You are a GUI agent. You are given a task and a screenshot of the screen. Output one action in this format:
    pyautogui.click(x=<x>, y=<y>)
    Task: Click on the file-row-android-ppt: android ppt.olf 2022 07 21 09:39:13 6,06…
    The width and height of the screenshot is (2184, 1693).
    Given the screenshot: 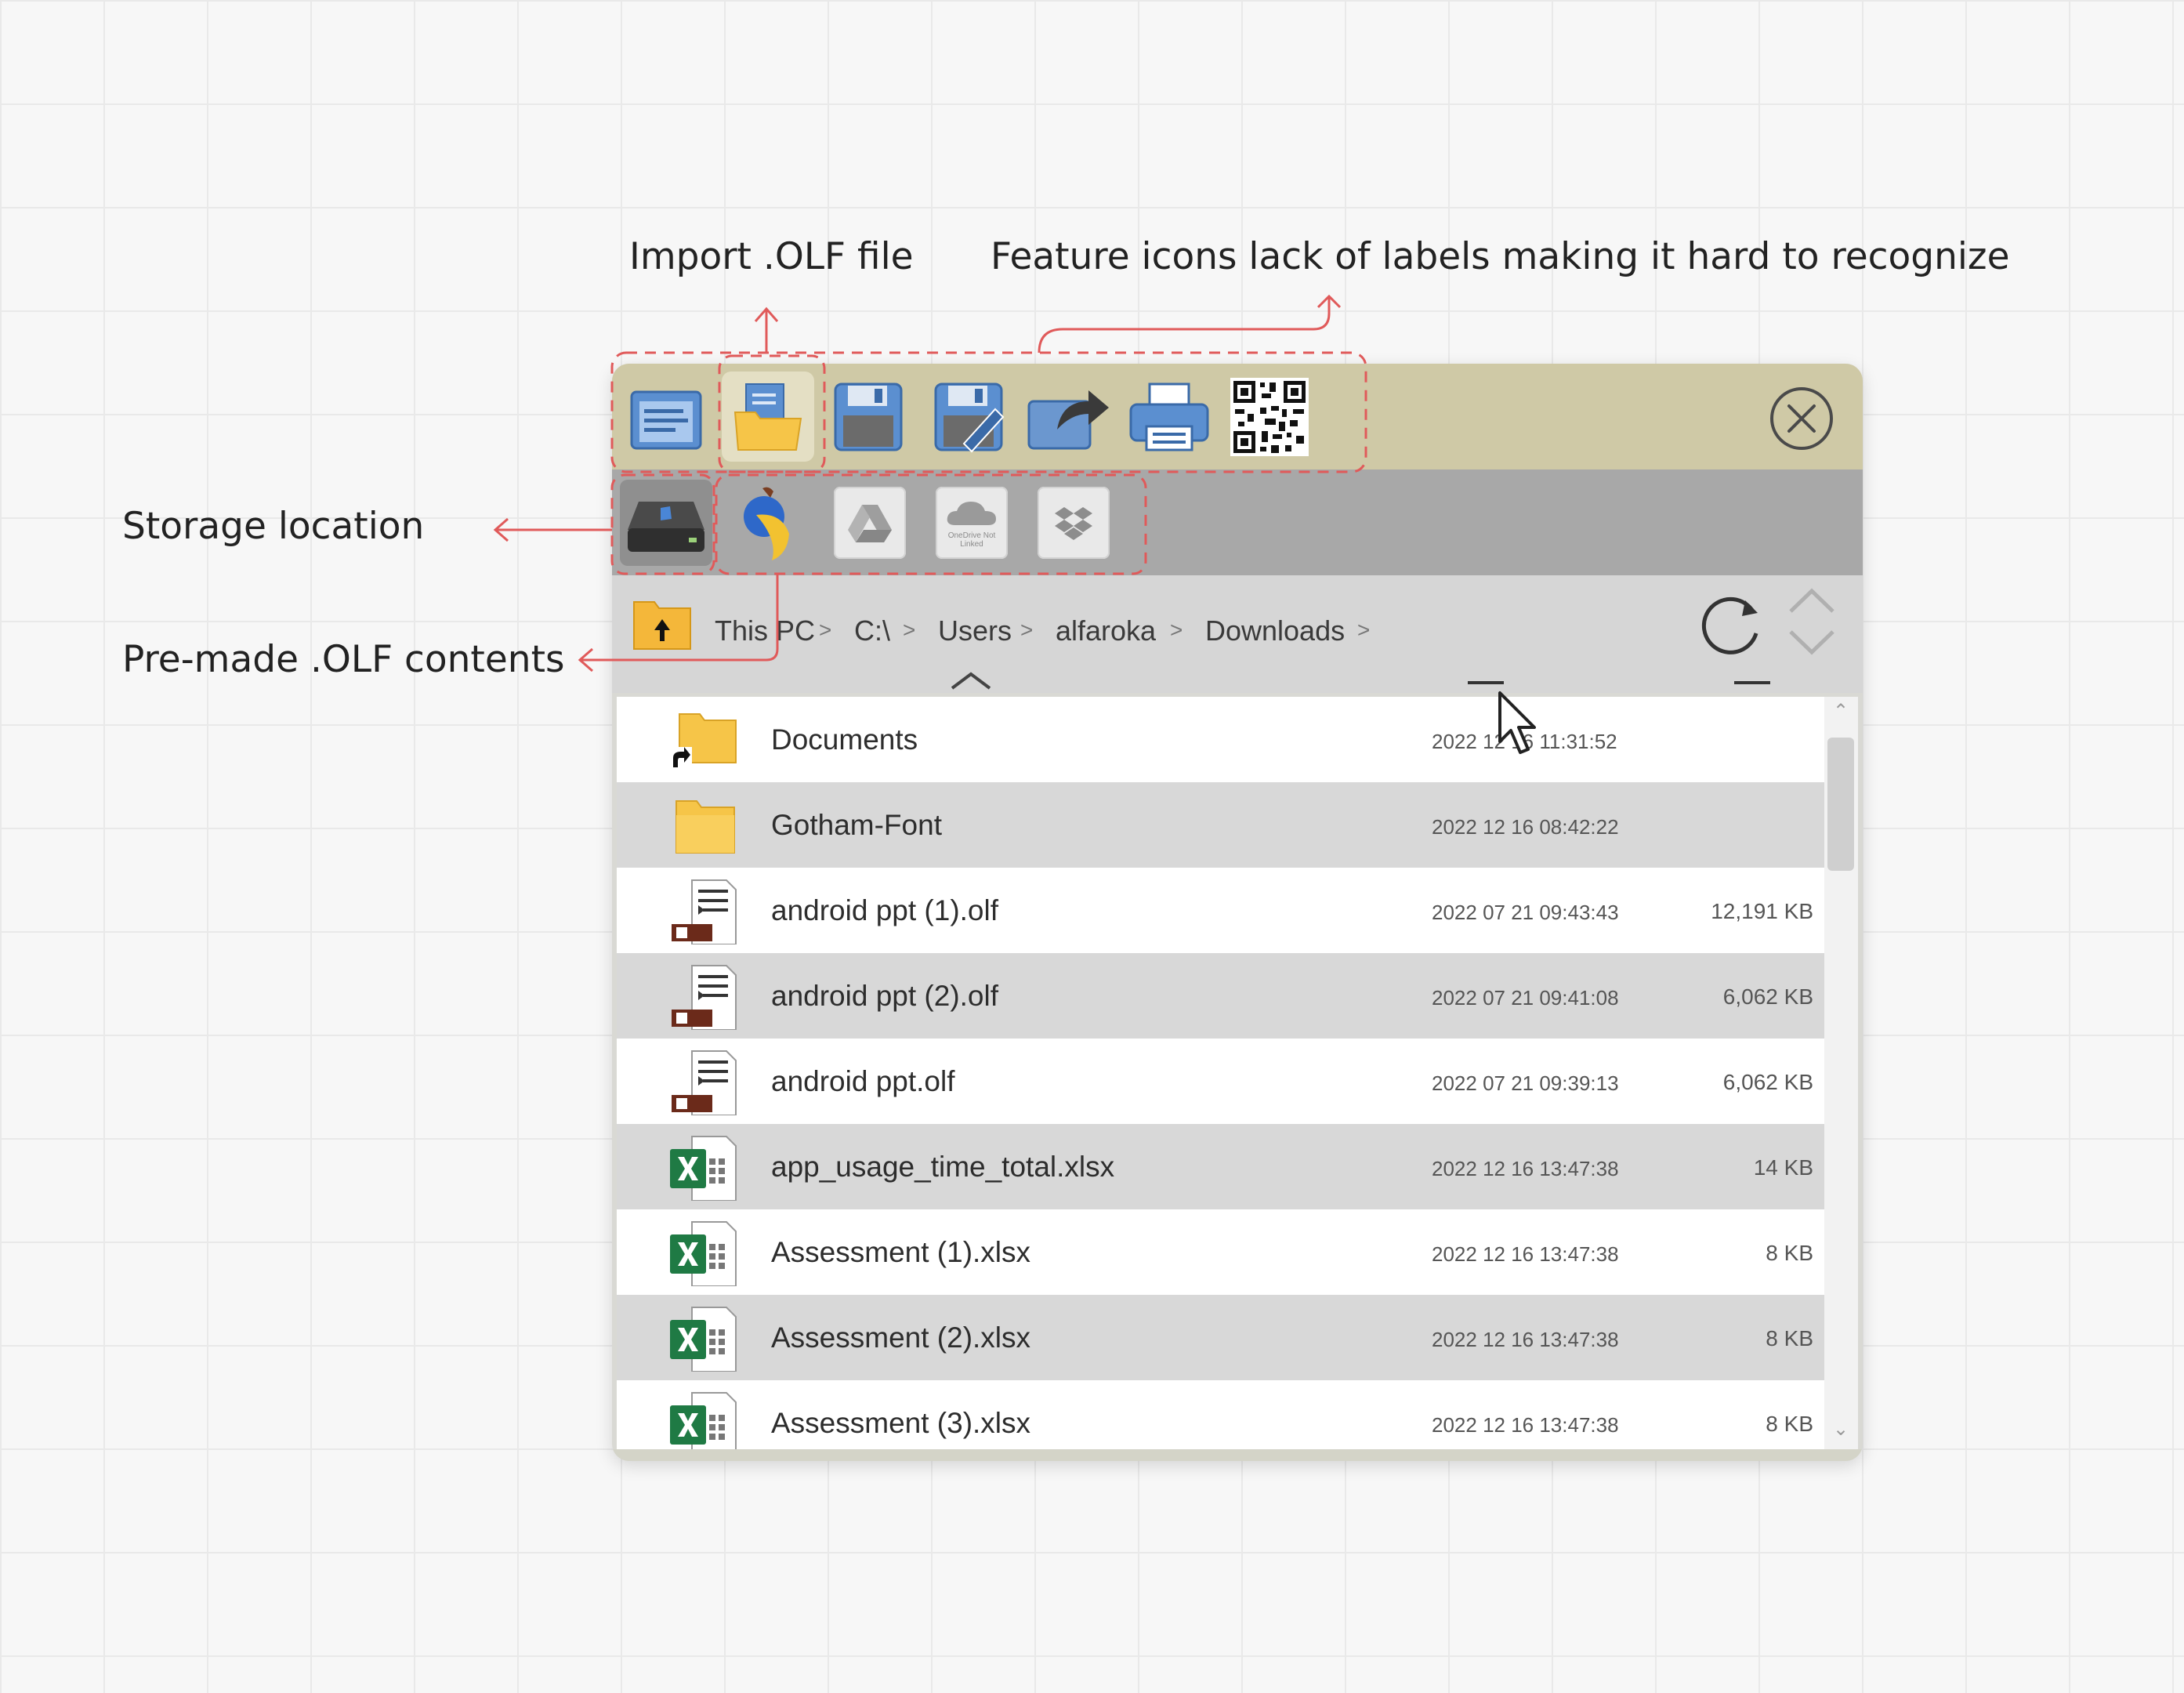 What is the action you would take?
    pyautogui.click(x=1220, y=1082)
    